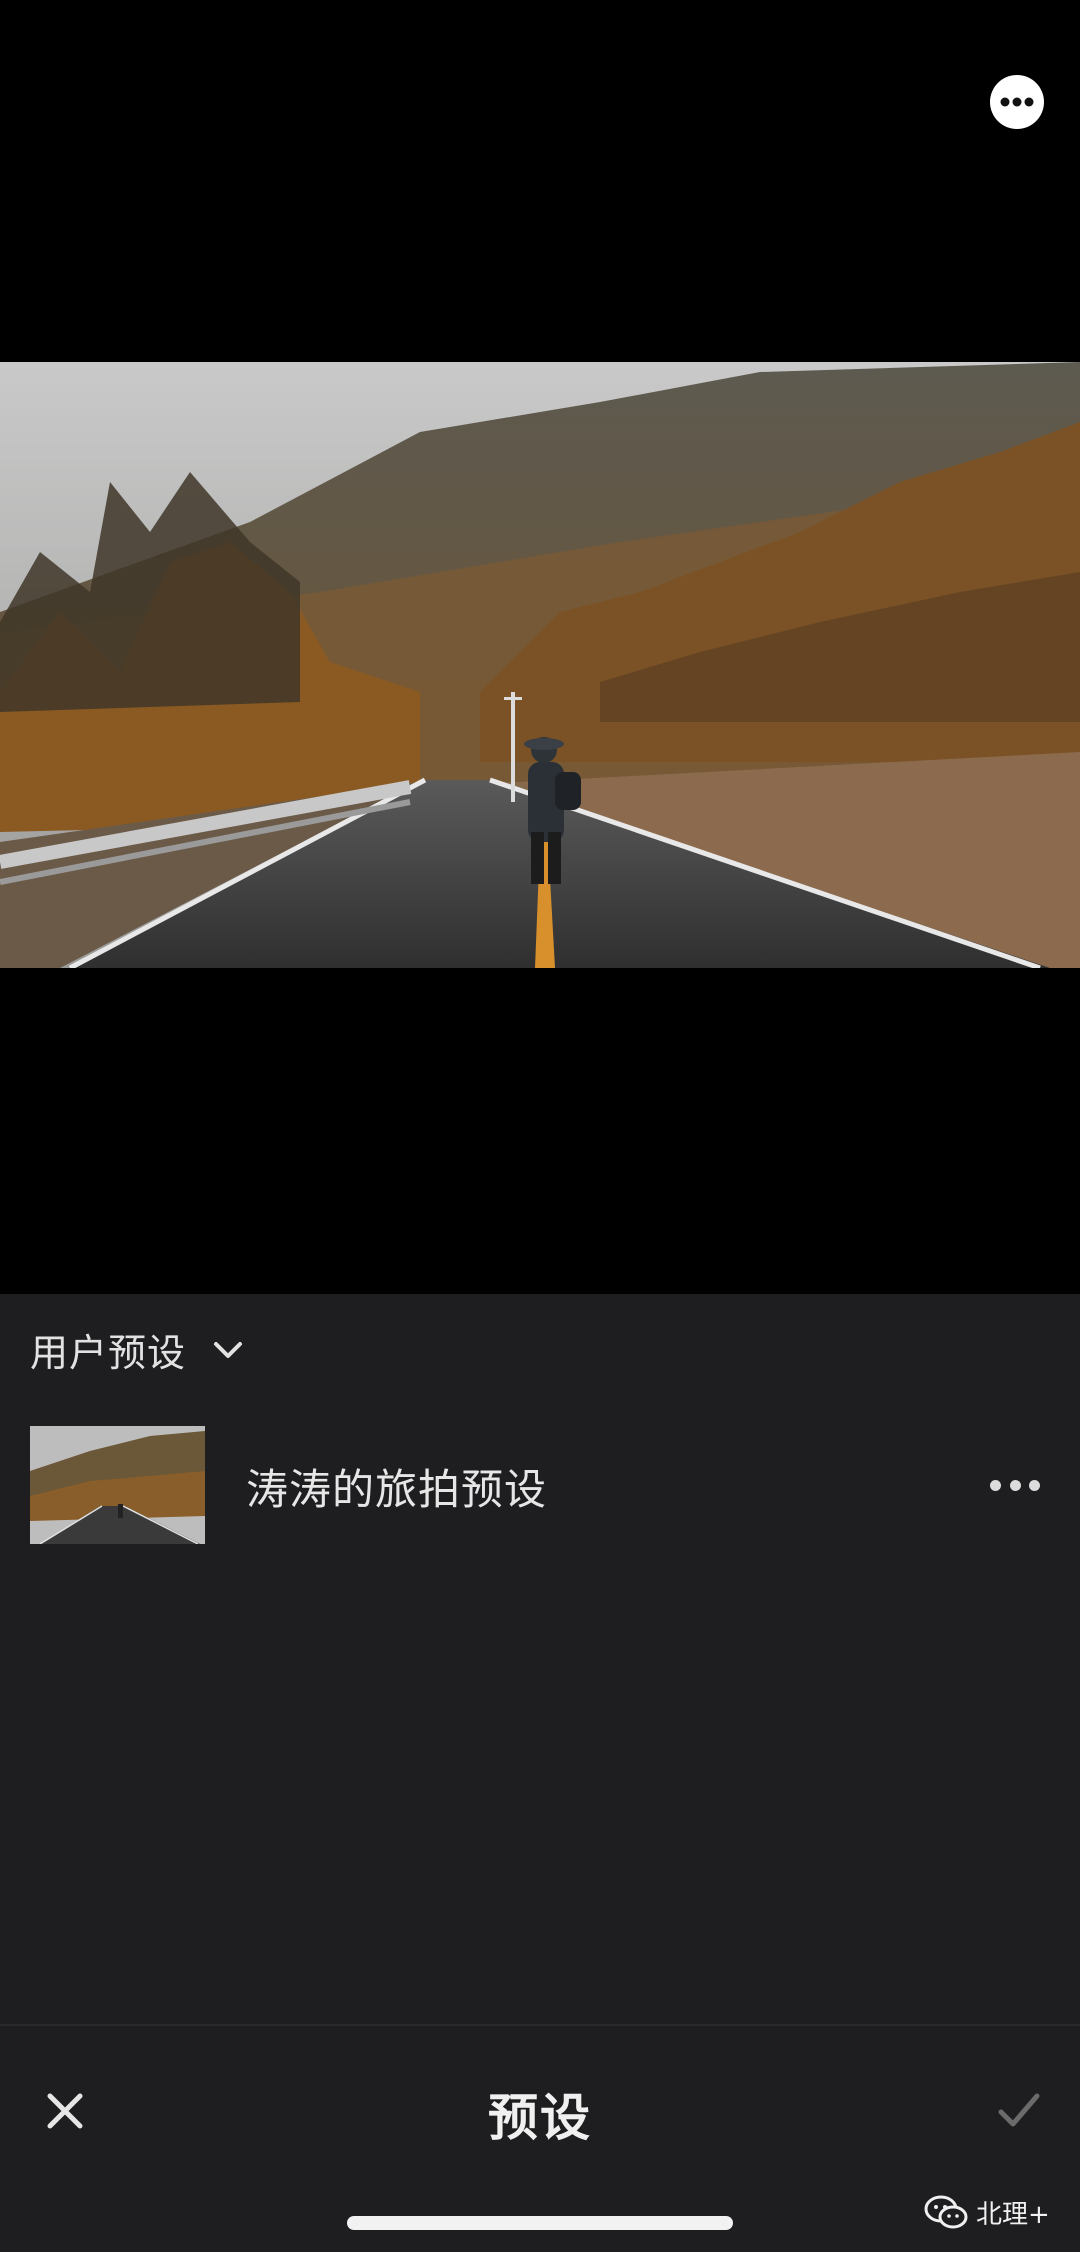  Describe the element at coordinates (228, 1349) in the screenshot. I see `chevron-down-icon` at that location.